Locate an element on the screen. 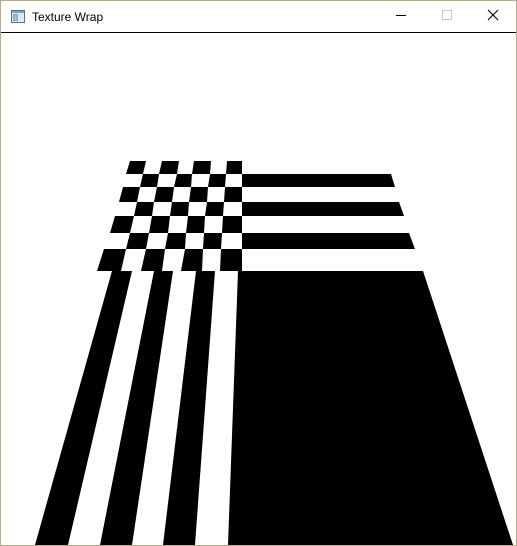  check-r5-c3 is located at coordinates (175, 241).